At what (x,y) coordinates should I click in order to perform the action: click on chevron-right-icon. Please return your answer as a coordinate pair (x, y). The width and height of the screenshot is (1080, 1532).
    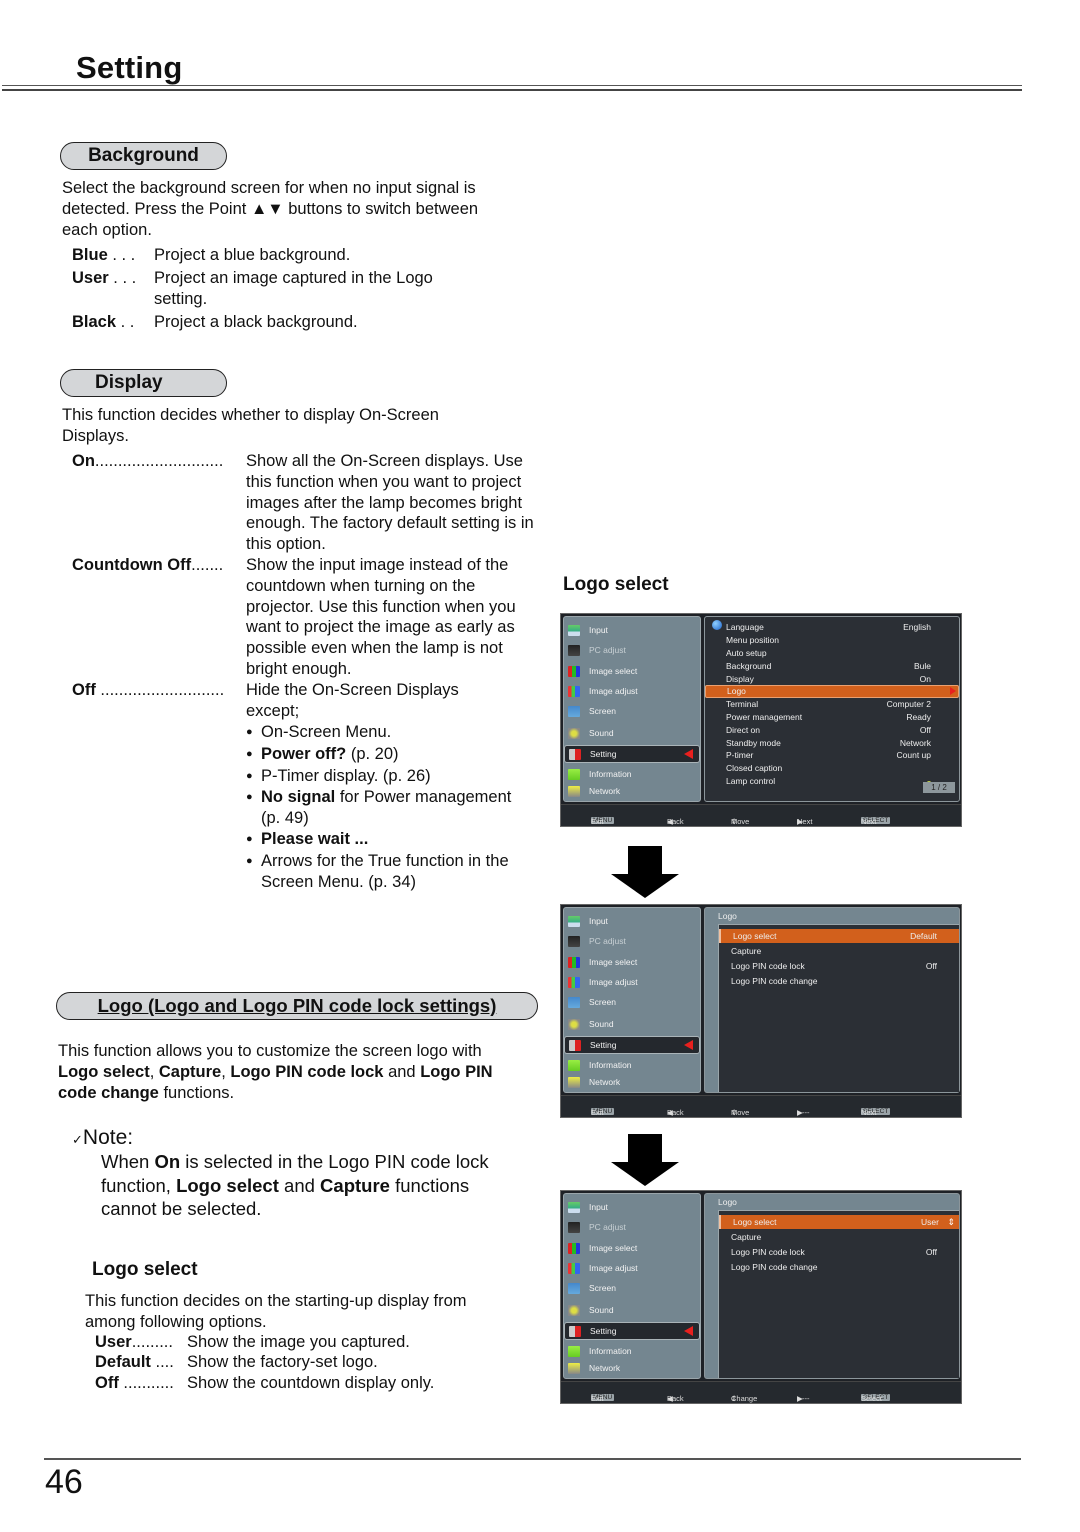
    Looking at the image, I should click on (953, 691).